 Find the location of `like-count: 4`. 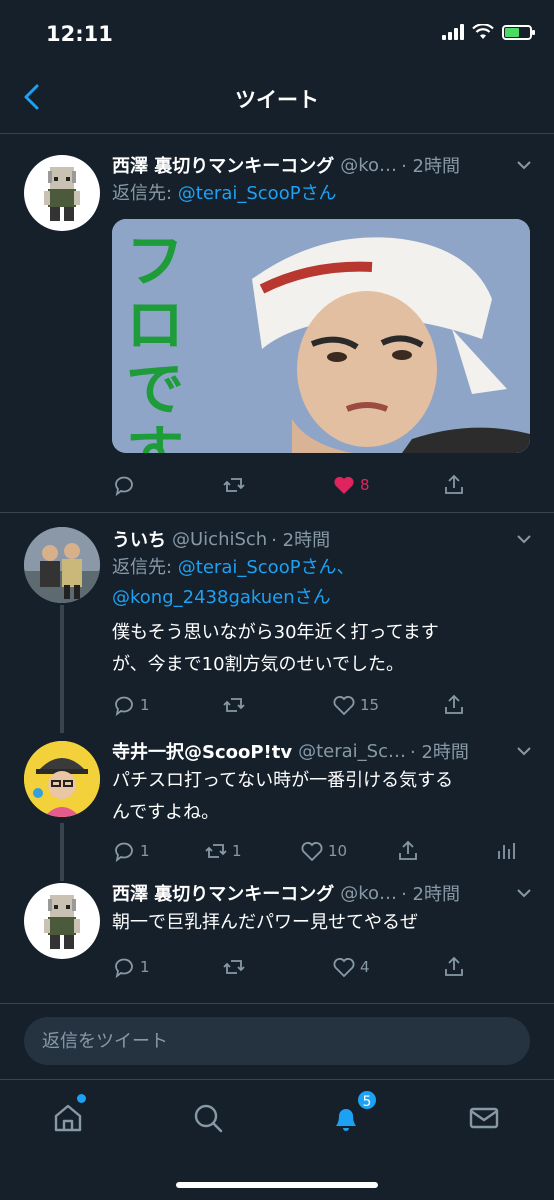

like-count: 4 is located at coordinates (365, 967).